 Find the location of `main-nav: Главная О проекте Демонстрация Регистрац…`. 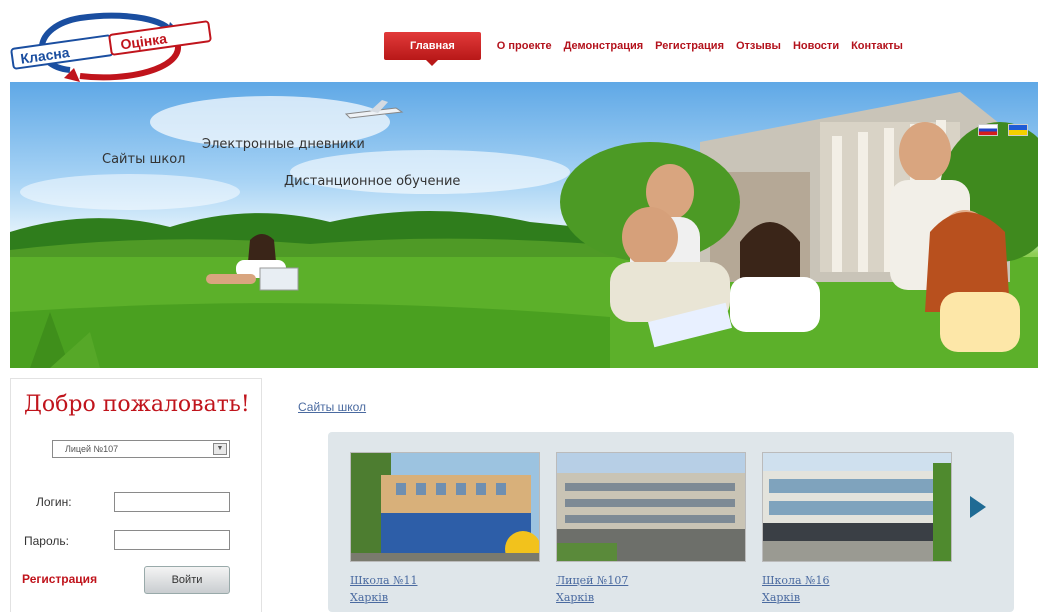

main-nav: Главная О проекте Демонстрация Регистрац… is located at coordinates (646, 49).